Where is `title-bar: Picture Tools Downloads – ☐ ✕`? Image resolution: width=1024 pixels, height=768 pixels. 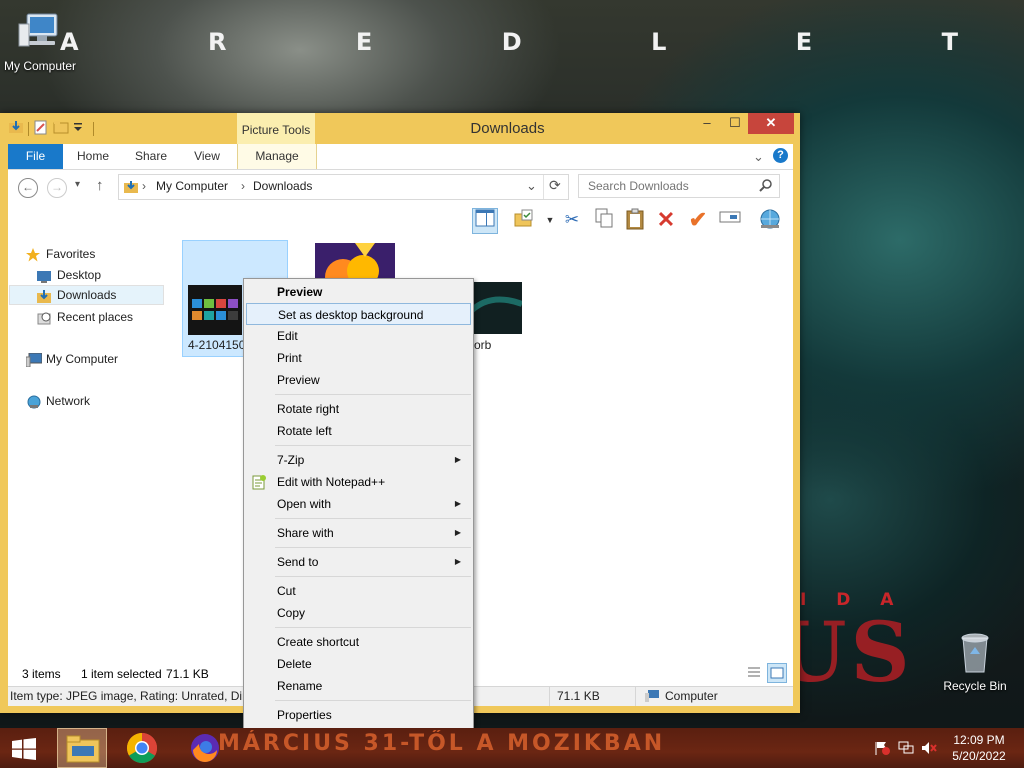
title-bar: Picture Tools Downloads – ☐ ✕ is located at coordinates (400, 128).